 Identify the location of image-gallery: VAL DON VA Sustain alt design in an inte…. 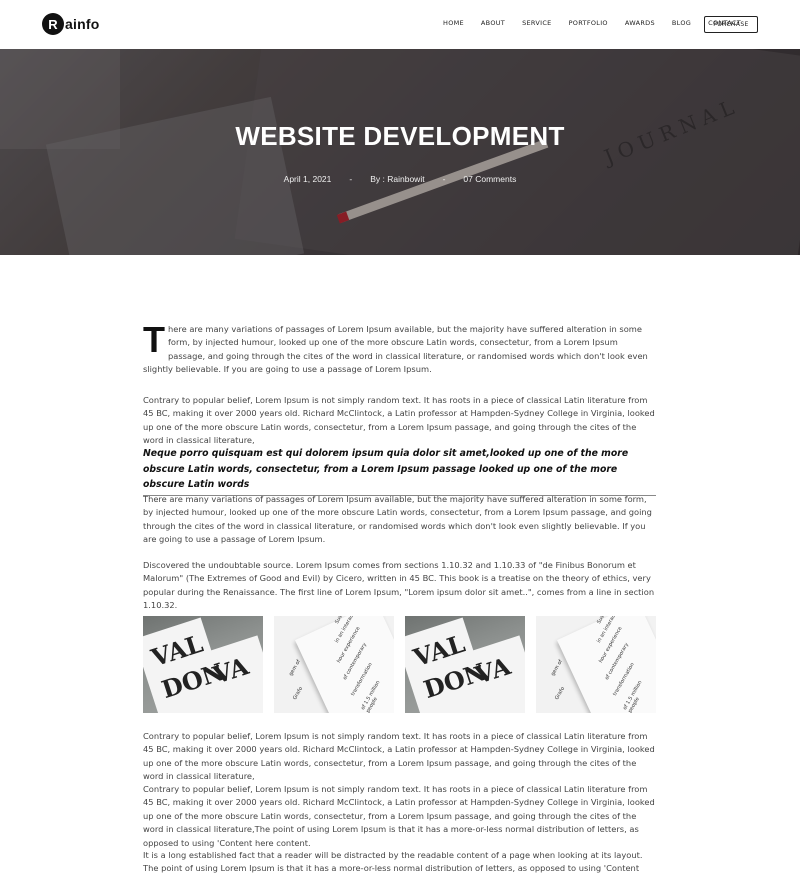
(399, 664).